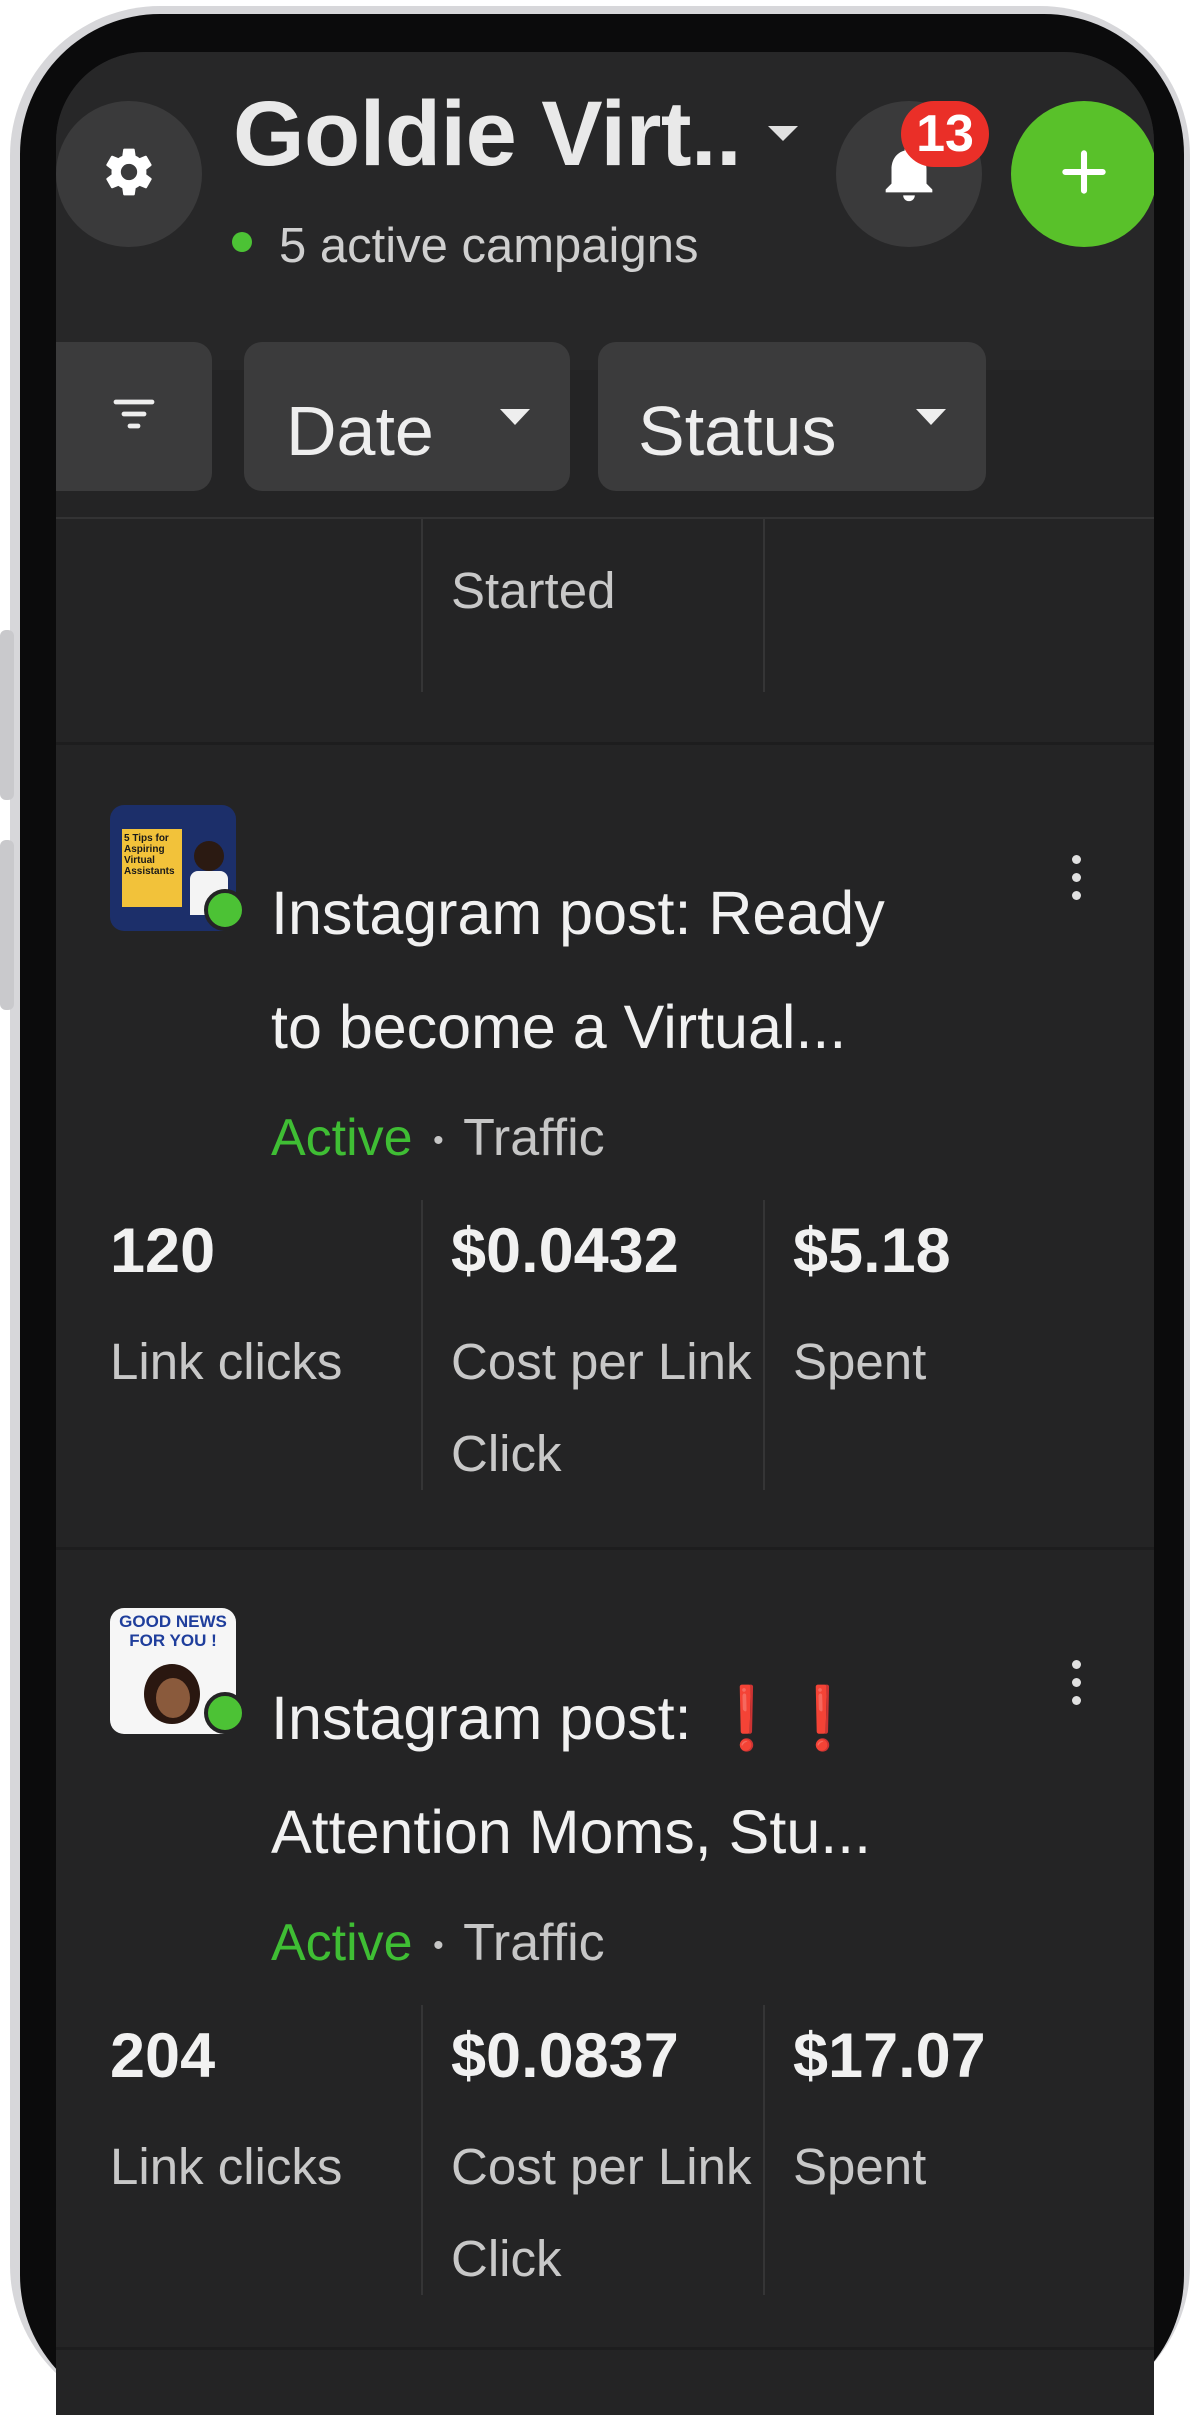 The height and width of the screenshot is (2415, 1198). What do you see at coordinates (605, 2348) in the screenshot?
I see `row-divider` at bounding box center [605, 2348].